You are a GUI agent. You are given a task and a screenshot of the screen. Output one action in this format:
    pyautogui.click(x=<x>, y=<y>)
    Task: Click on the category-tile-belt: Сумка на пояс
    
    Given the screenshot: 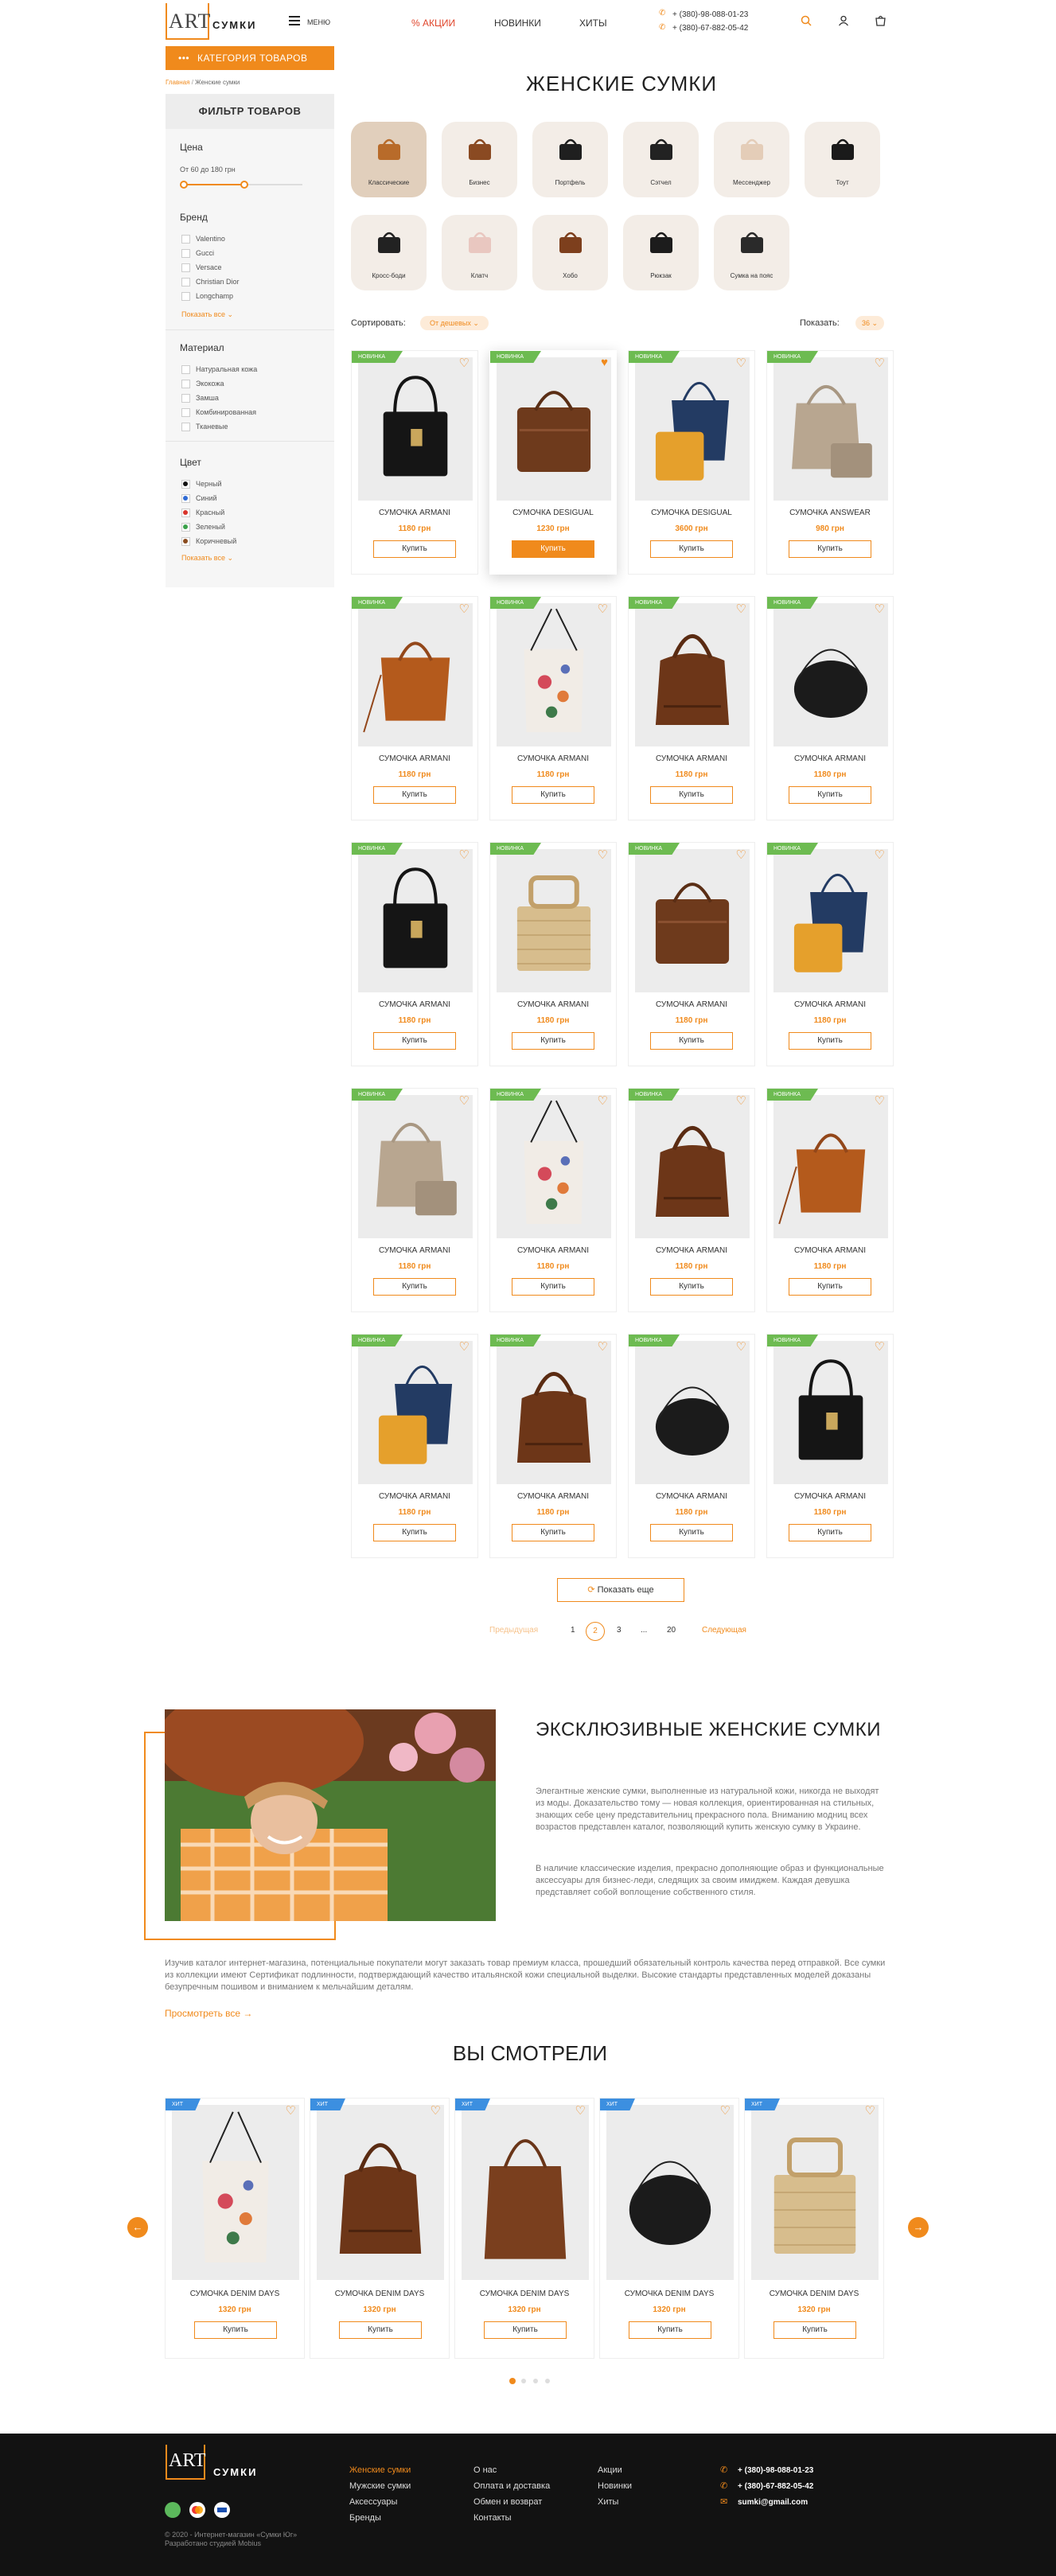 What is the action you would take?
    pyautogui.click(x=752, y=253)
    